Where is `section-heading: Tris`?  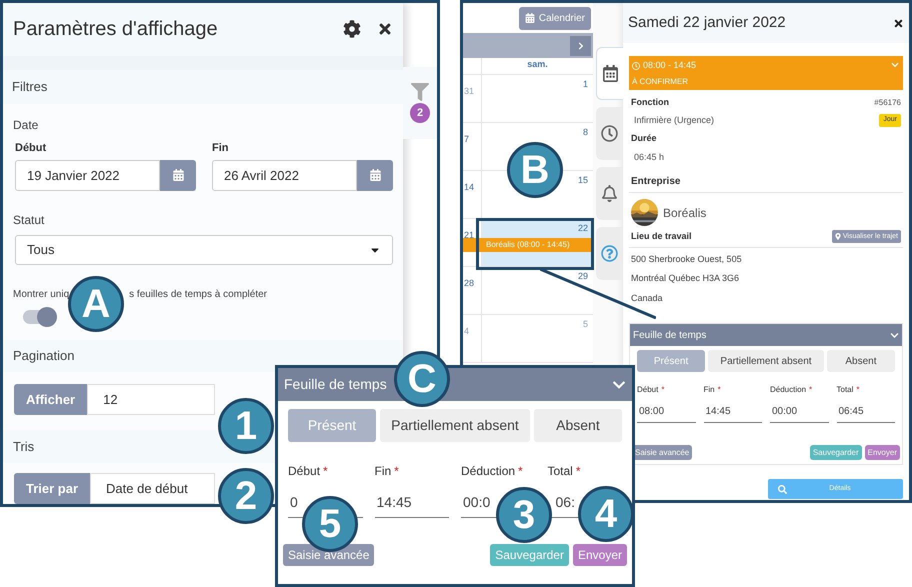
section-heading: Tris is located at coordinates (23, 447).